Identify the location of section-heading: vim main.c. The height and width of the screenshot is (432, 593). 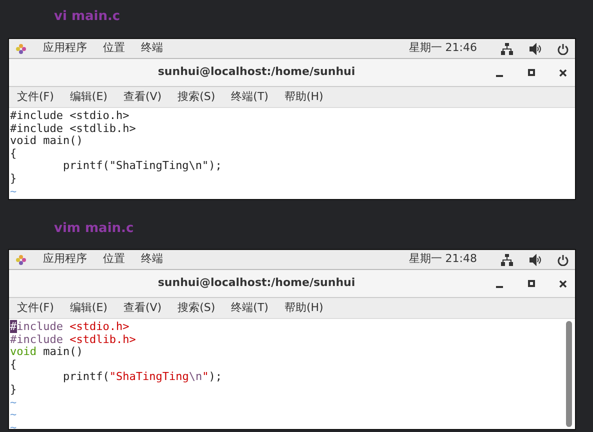
(94, 229).